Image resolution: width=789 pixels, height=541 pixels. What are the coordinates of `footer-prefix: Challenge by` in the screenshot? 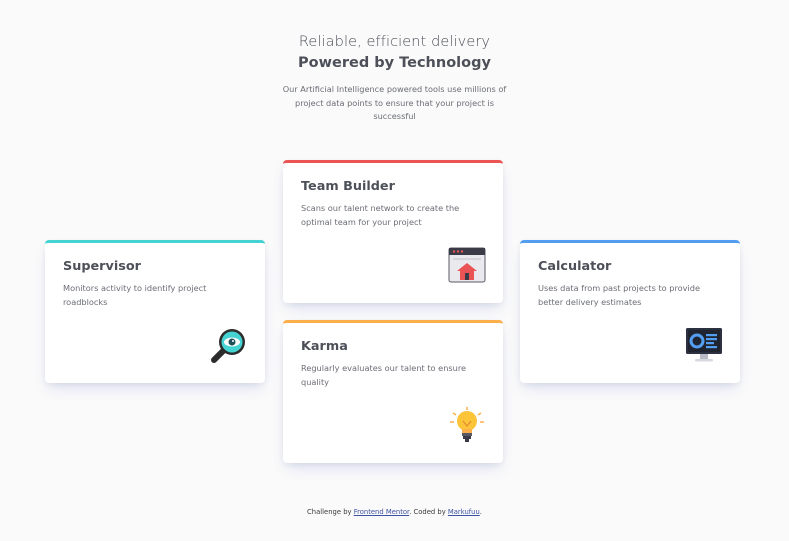 It's located at (330, 512).